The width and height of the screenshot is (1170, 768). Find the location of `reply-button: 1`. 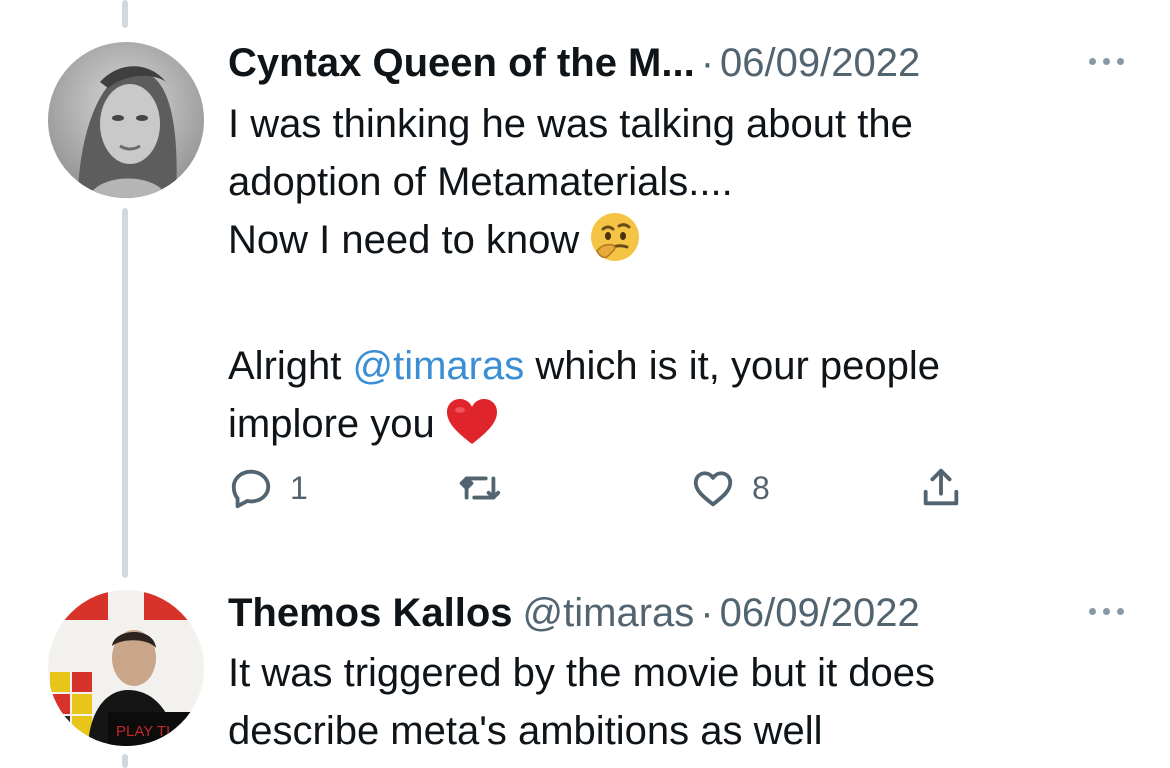

reply-button: 1 is located at coordinates (268, 488).